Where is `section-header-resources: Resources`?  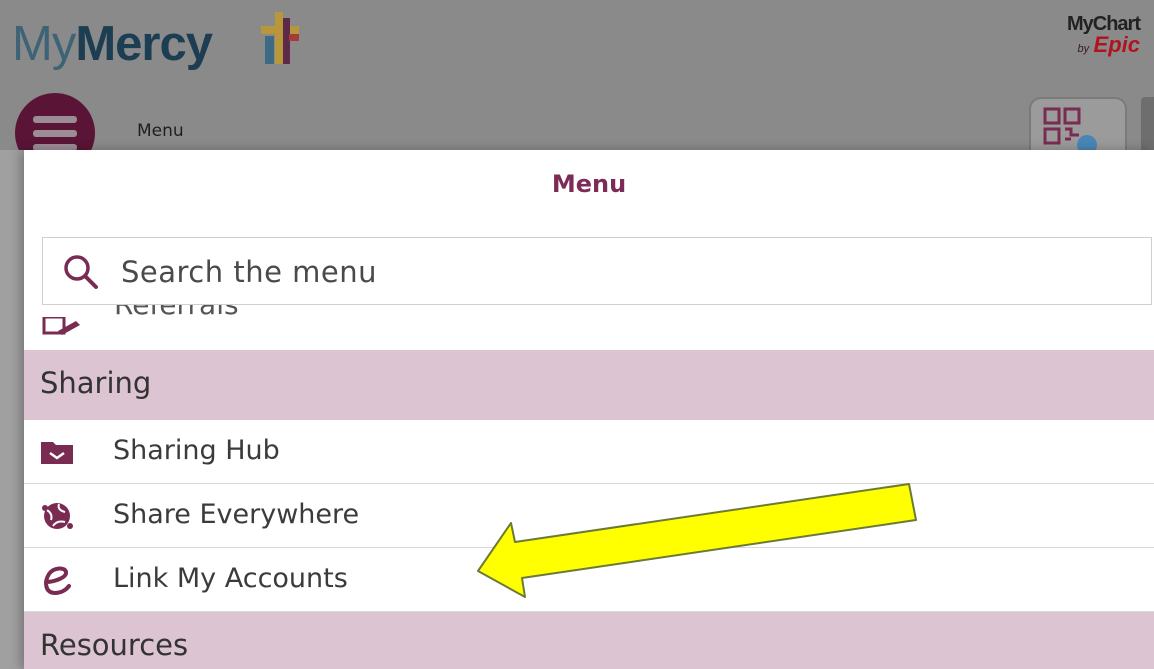
section-header-resources: Resources is located at coordinates (589, 640).